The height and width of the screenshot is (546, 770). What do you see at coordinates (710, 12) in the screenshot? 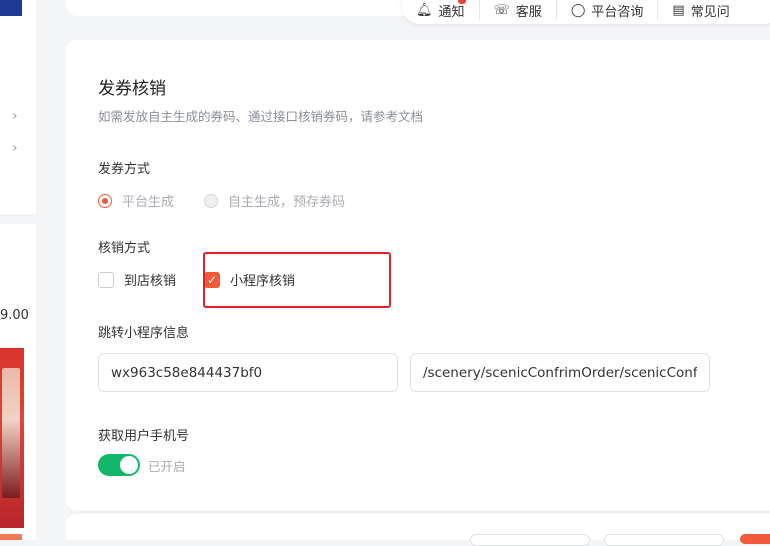
I see `faq-label: 常见问` at bounding box center [710, 12].